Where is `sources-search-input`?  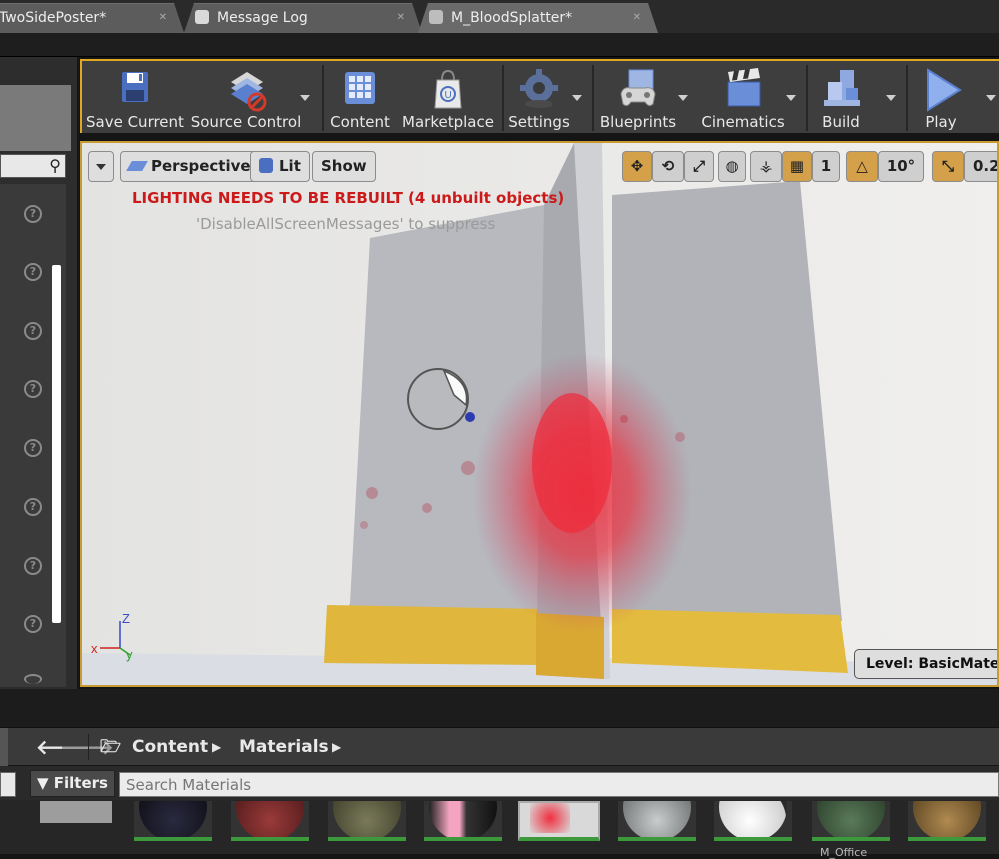
sources-search-input is located at coordinates (8, 784).